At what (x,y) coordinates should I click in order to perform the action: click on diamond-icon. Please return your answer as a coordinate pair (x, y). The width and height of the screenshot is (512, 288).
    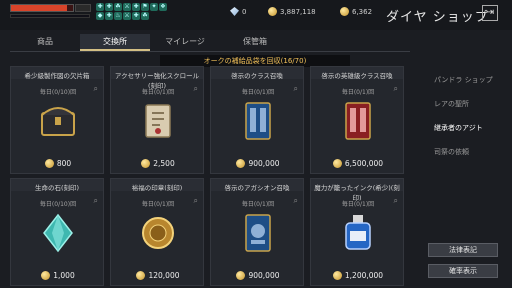
    Looking at the image, I should click on (234, 11).